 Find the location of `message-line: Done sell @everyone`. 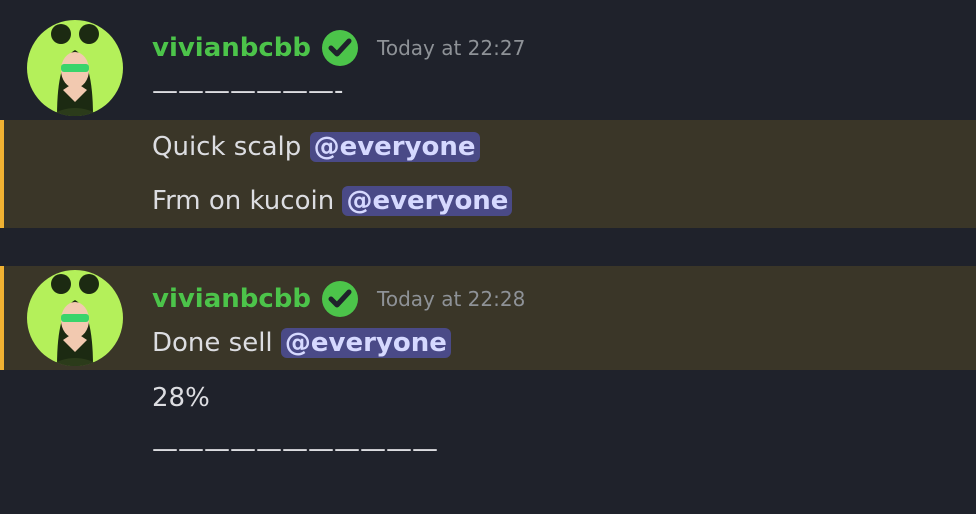

message-line: Done sell @everyone is located at coordinates (301, 343).